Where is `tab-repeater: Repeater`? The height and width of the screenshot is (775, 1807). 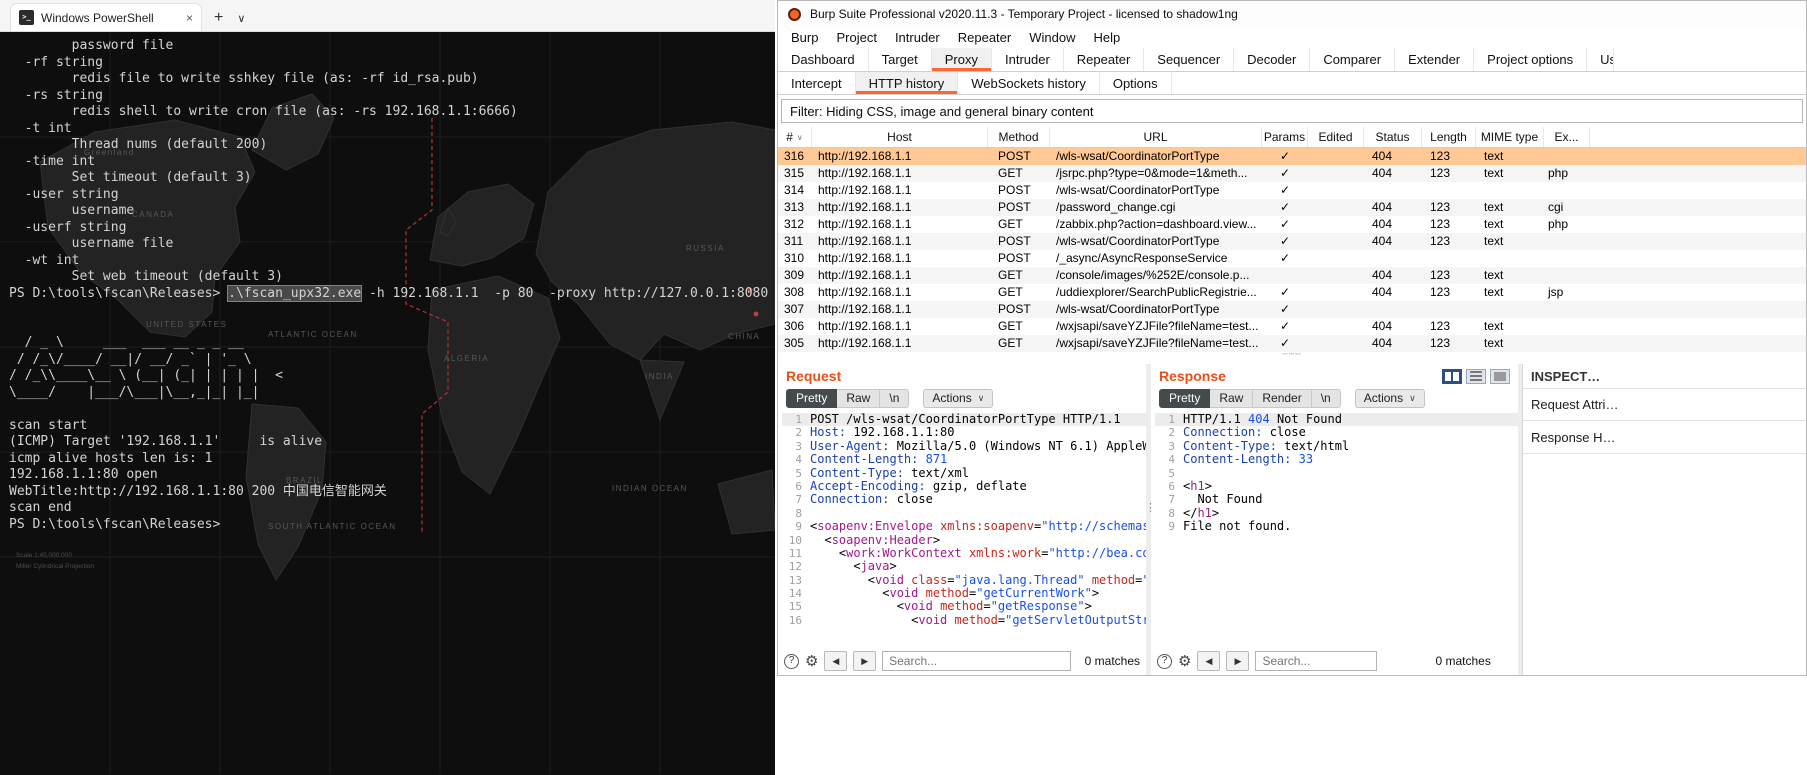
tab-repeater: Repeater is located at coordinates (1104, 59).